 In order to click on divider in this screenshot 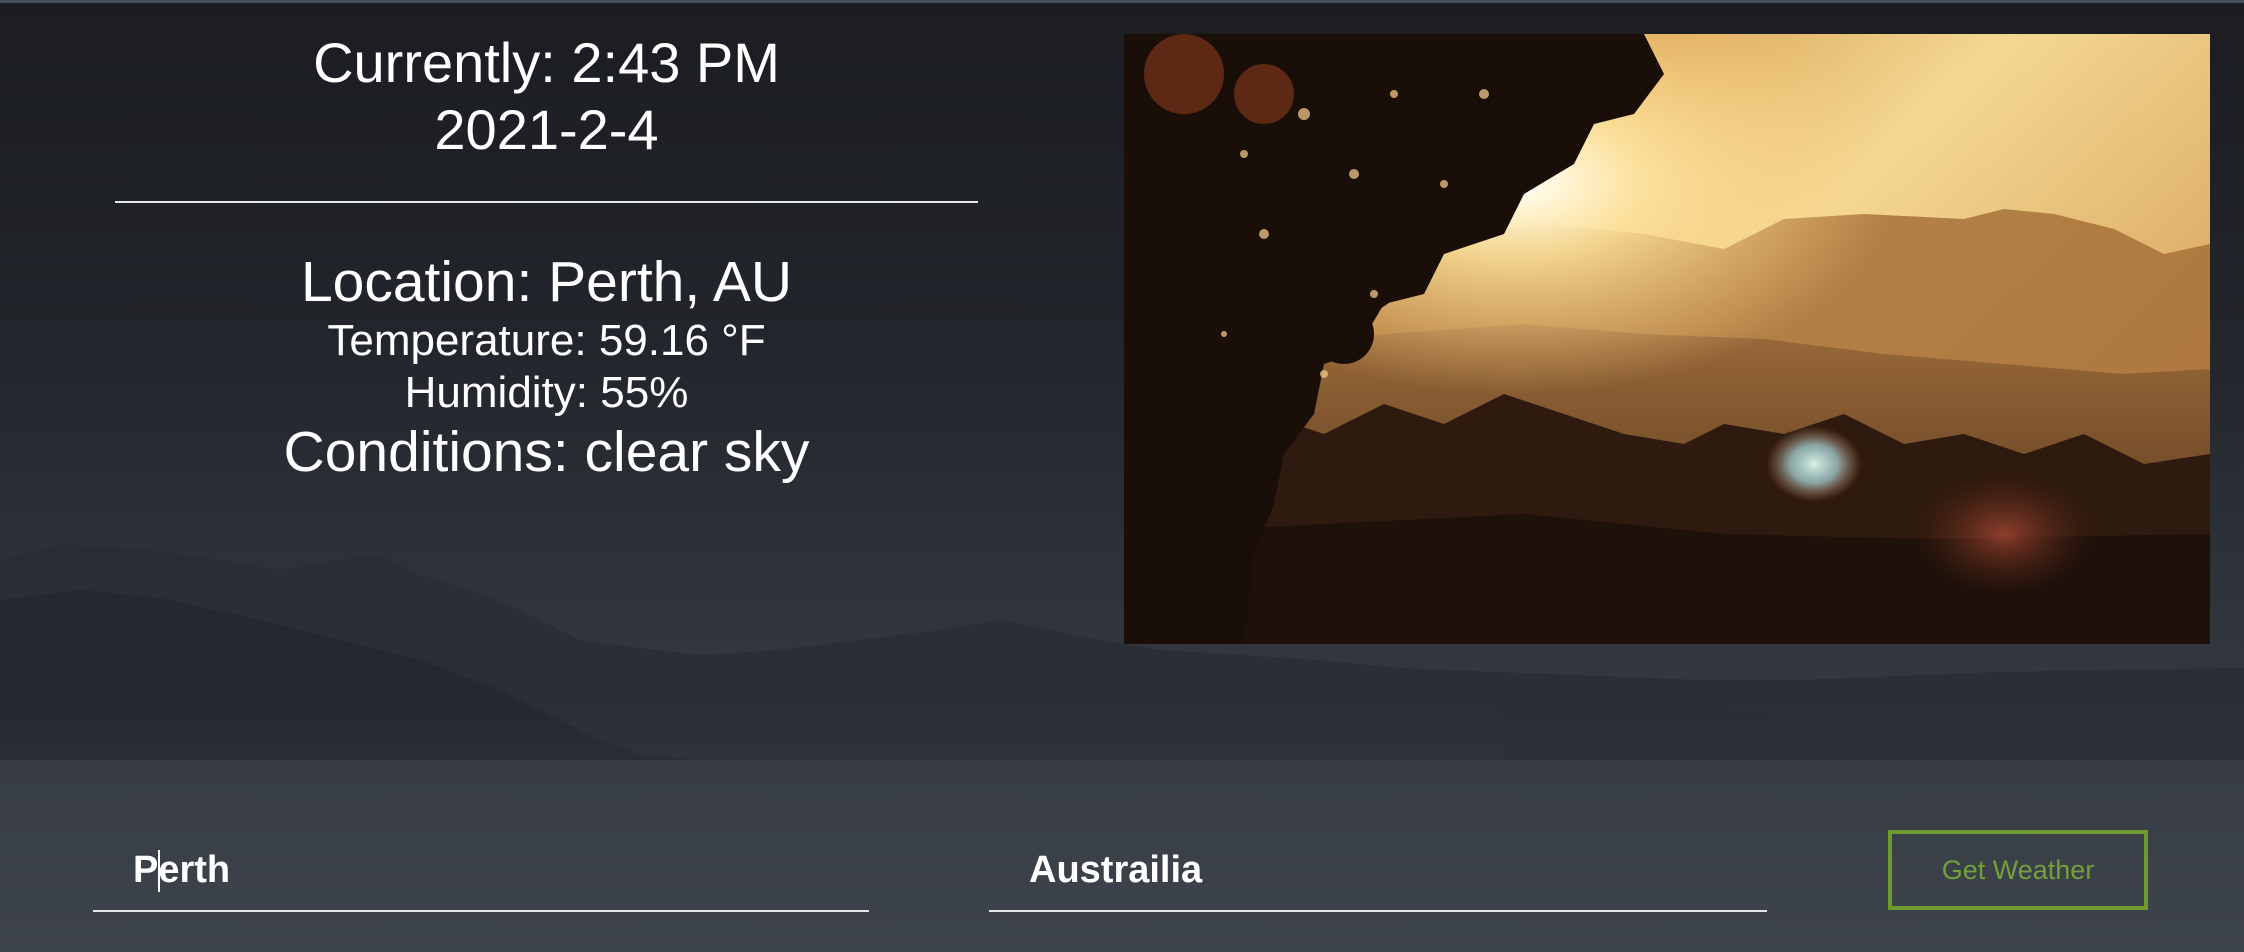, I will do `click(546, 202)`.